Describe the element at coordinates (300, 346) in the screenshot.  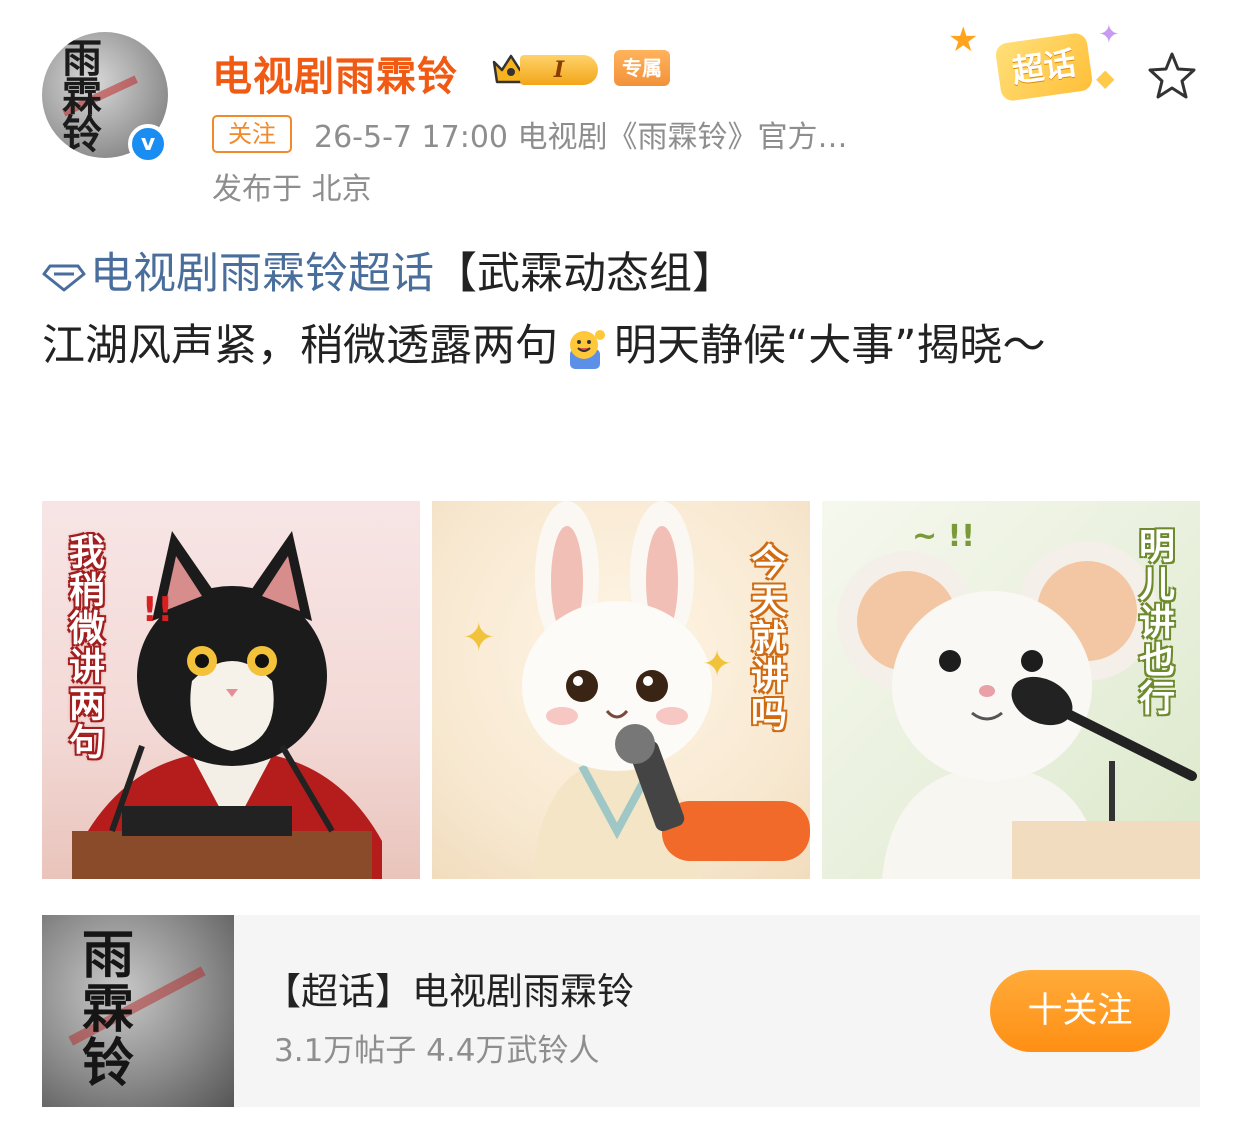
I see `post-text-part-1: 江湖风声紧，稍微透露两句` at that location.